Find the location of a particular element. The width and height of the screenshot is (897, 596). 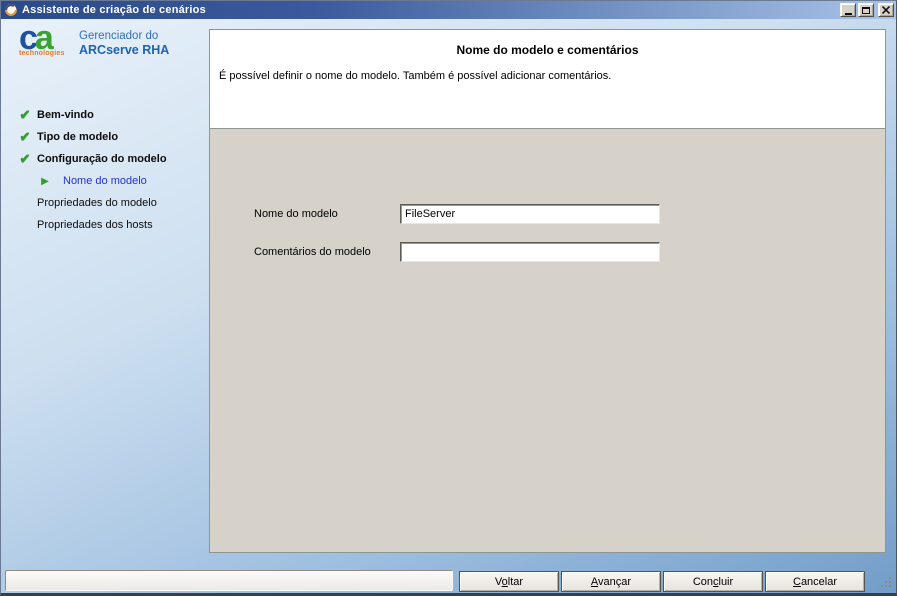

step-nome-do-modelo-current: ▶ Nome do modelo is located at coordinates (122, 181).